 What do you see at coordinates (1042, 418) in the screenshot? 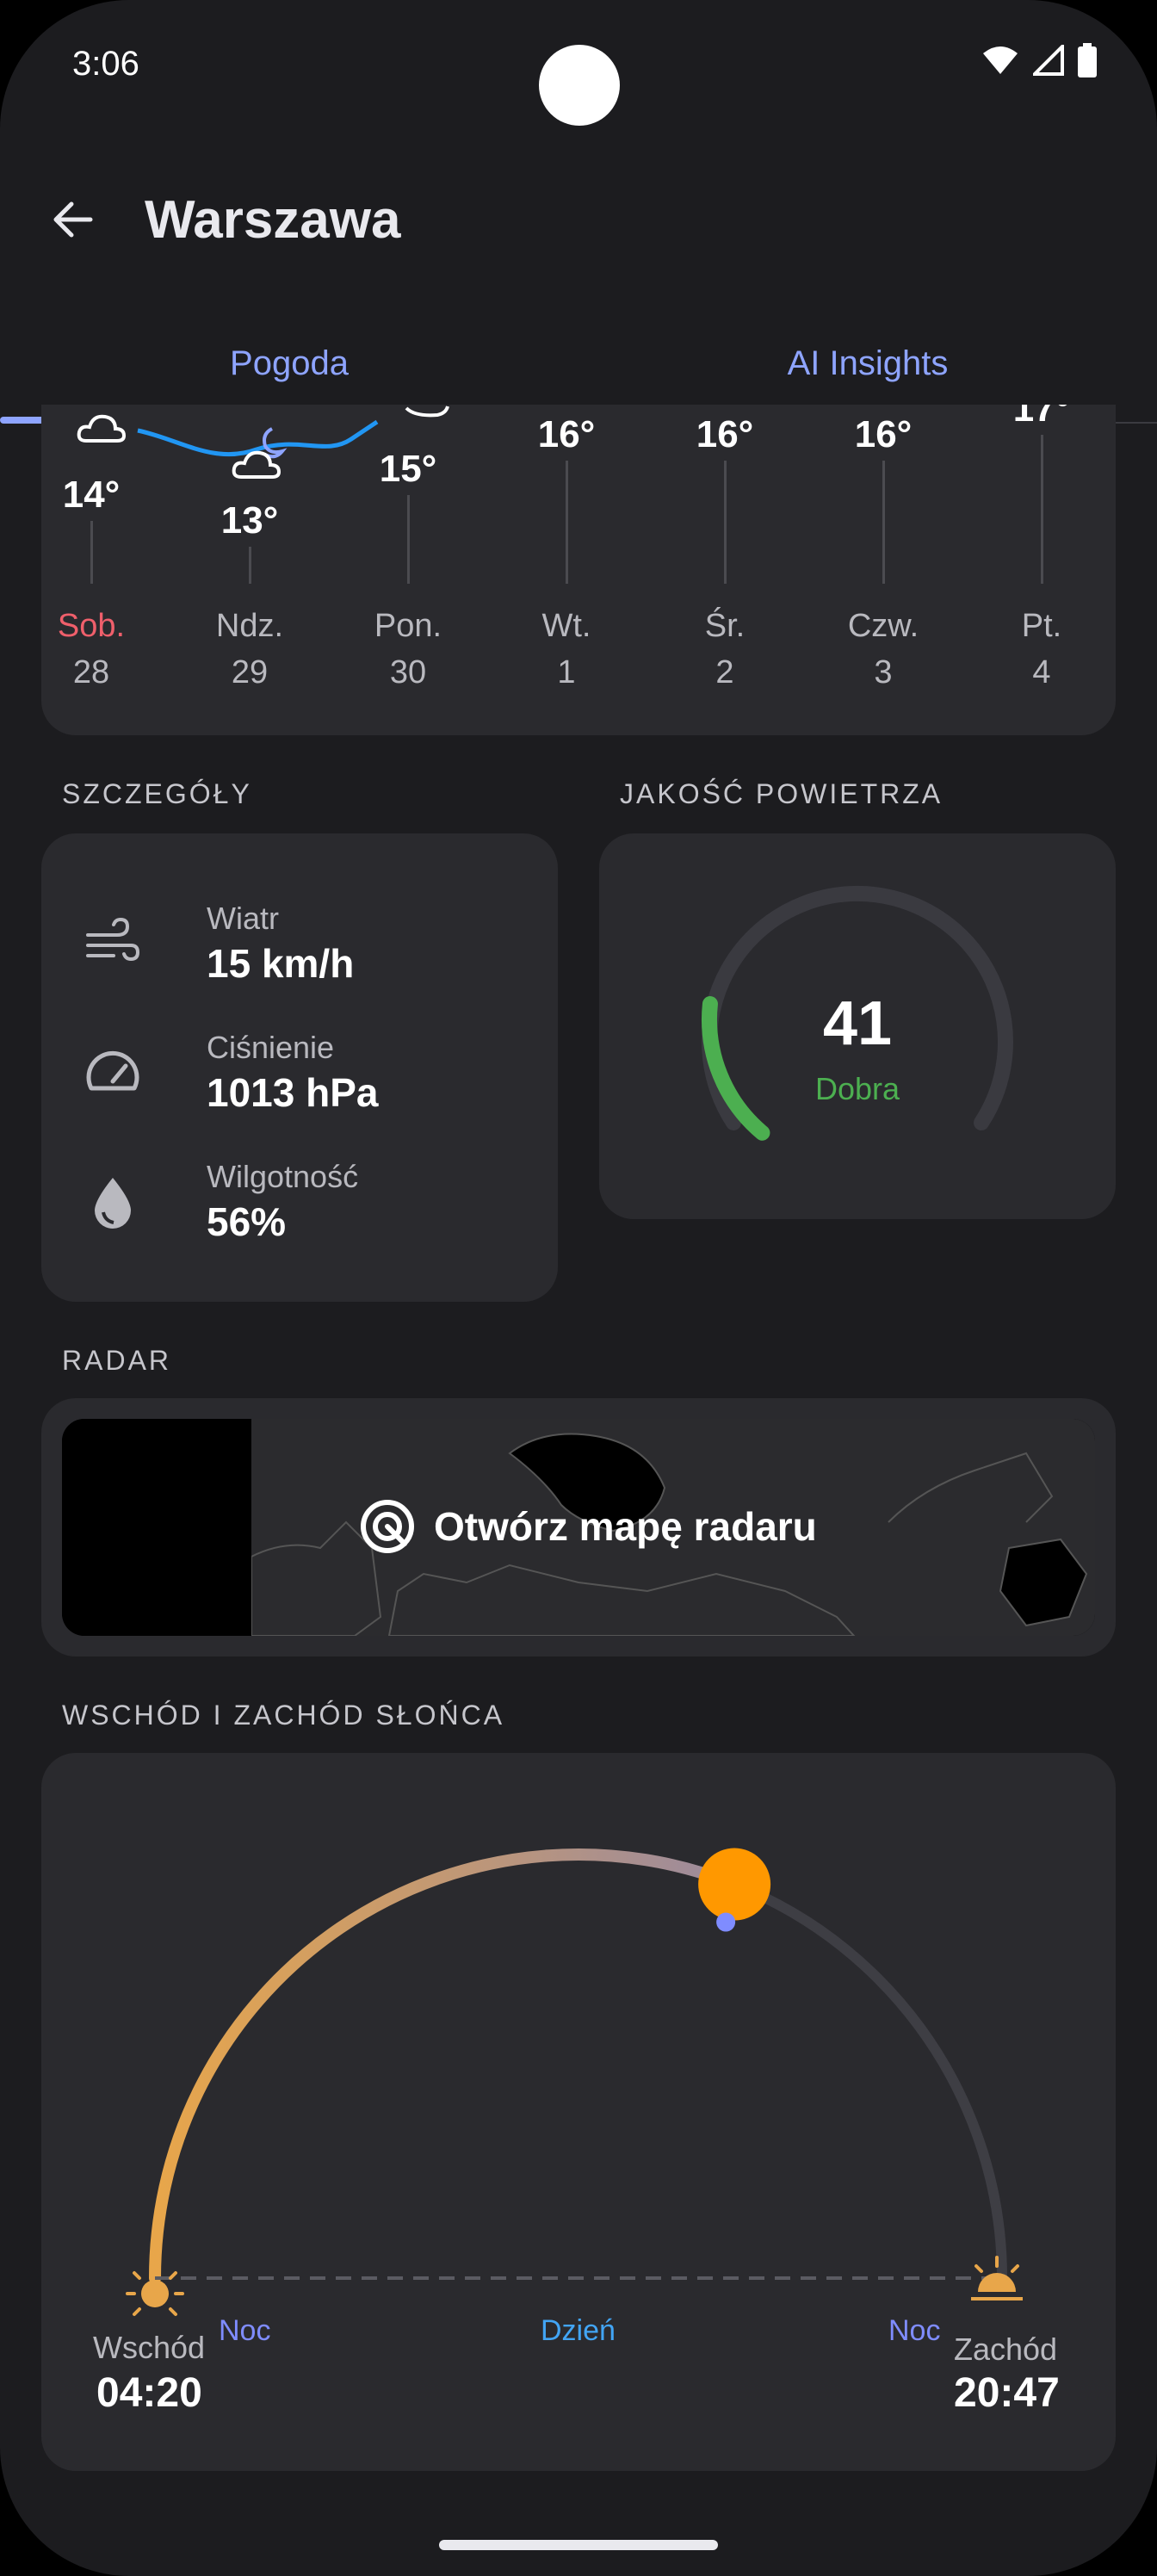
I see `forecast-temp: 17°` at bounding box center [1042, 418].